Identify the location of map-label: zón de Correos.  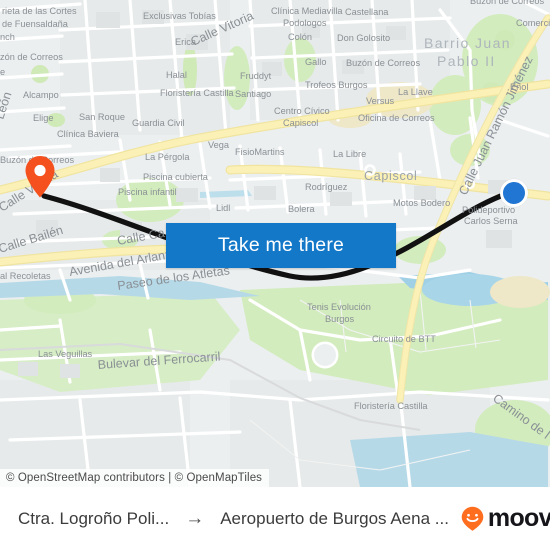
(31, 57).